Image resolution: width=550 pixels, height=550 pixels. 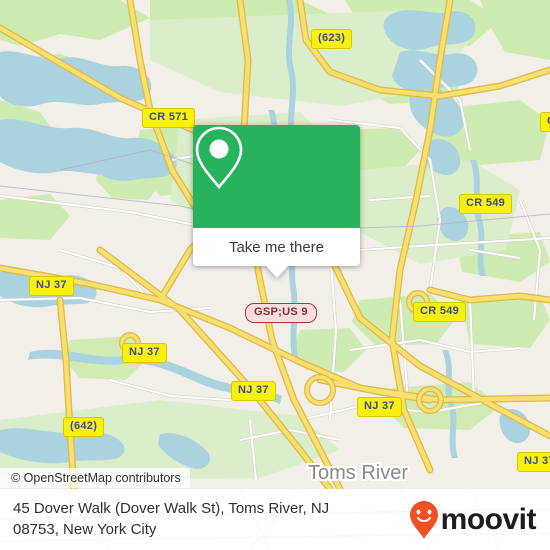 I want to click on moovit-logo: moovit, so click(x=473, y=520).